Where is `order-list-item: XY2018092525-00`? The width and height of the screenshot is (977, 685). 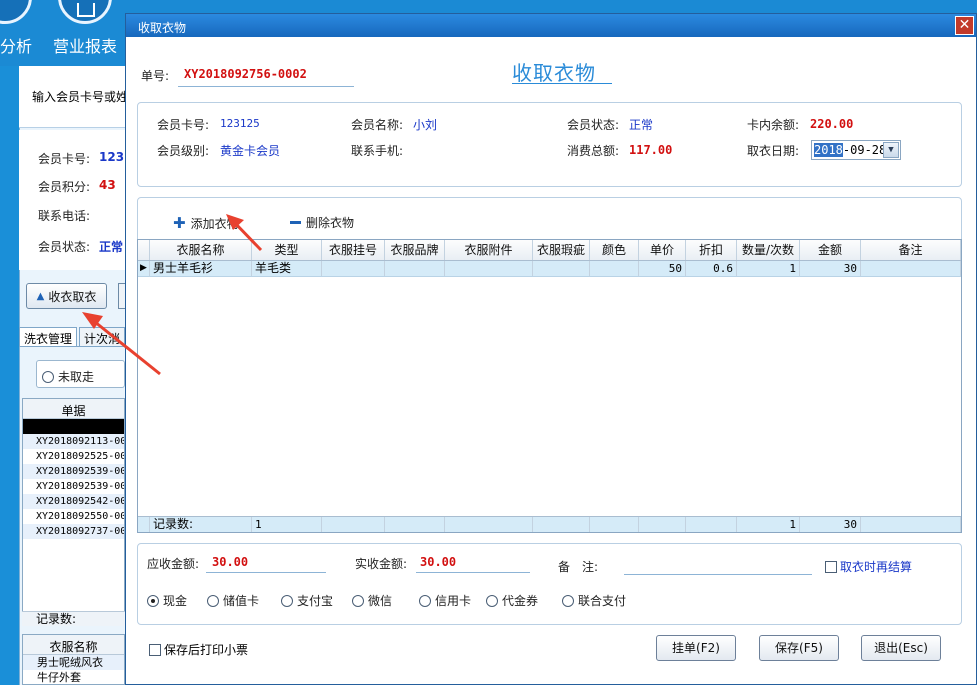 order-list-item: XY2018092525-00 is located at coordinates (73, 456).